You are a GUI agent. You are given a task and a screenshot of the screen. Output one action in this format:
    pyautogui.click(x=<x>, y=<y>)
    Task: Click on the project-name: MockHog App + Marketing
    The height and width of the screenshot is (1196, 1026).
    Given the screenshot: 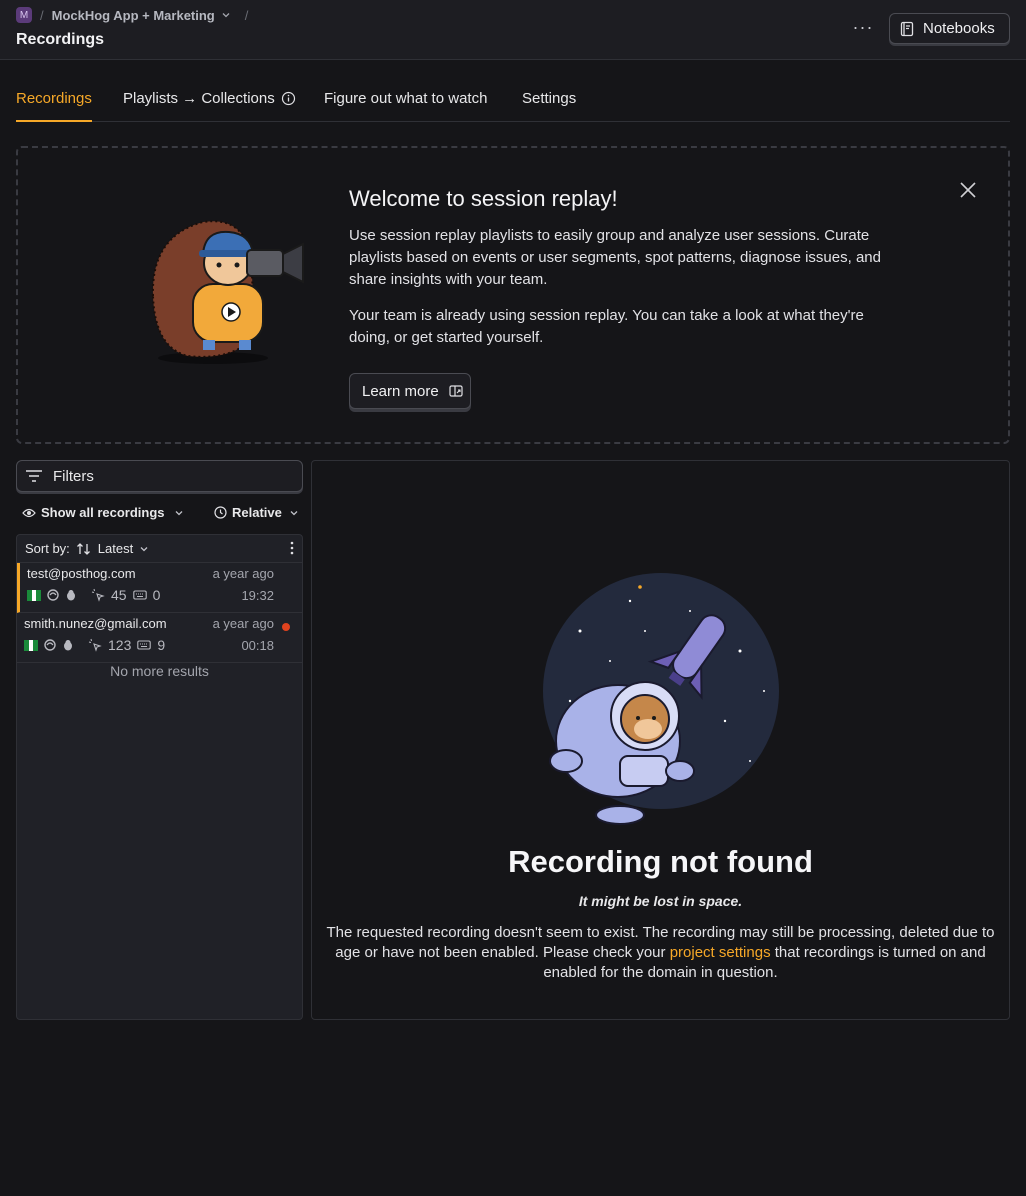 What is the action you would take?
    pyautogui.click(x=133, y=15)
    